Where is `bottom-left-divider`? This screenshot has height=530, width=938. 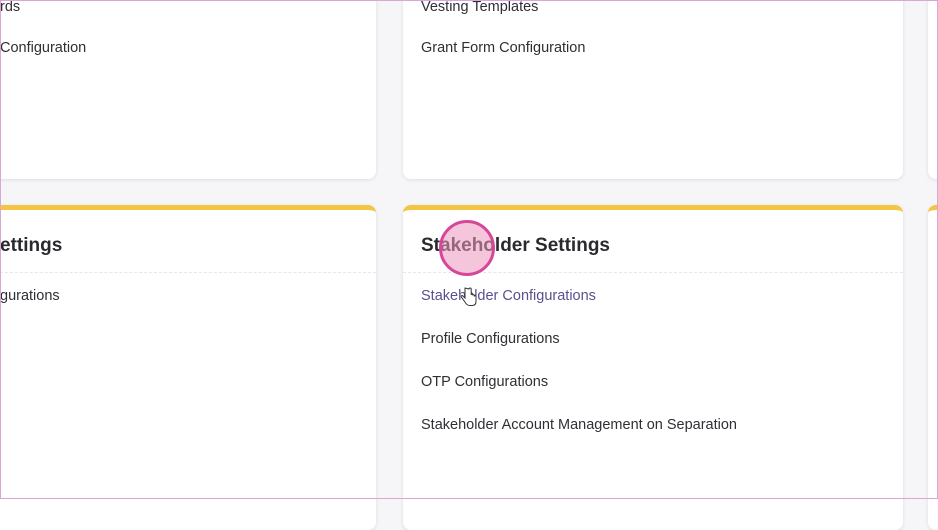
bottom-left-divider is located at coordinates (188, 272).